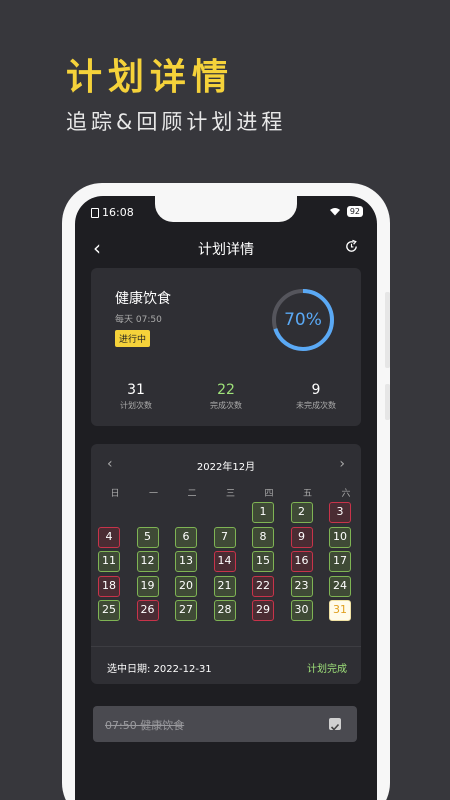  I want to click on phone-notch, so click(226, 209).